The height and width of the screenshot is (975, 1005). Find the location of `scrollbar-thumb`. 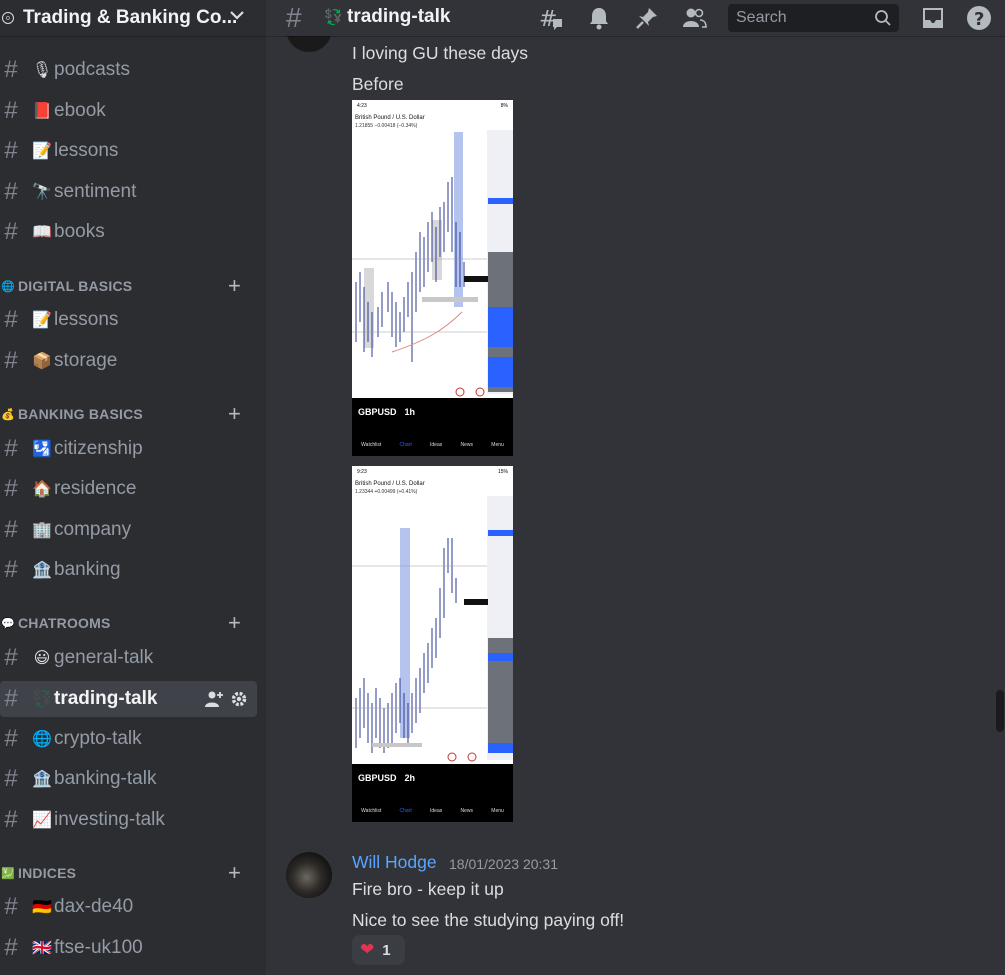

scrollbar-thumb is located at coordinates (1000, 711).